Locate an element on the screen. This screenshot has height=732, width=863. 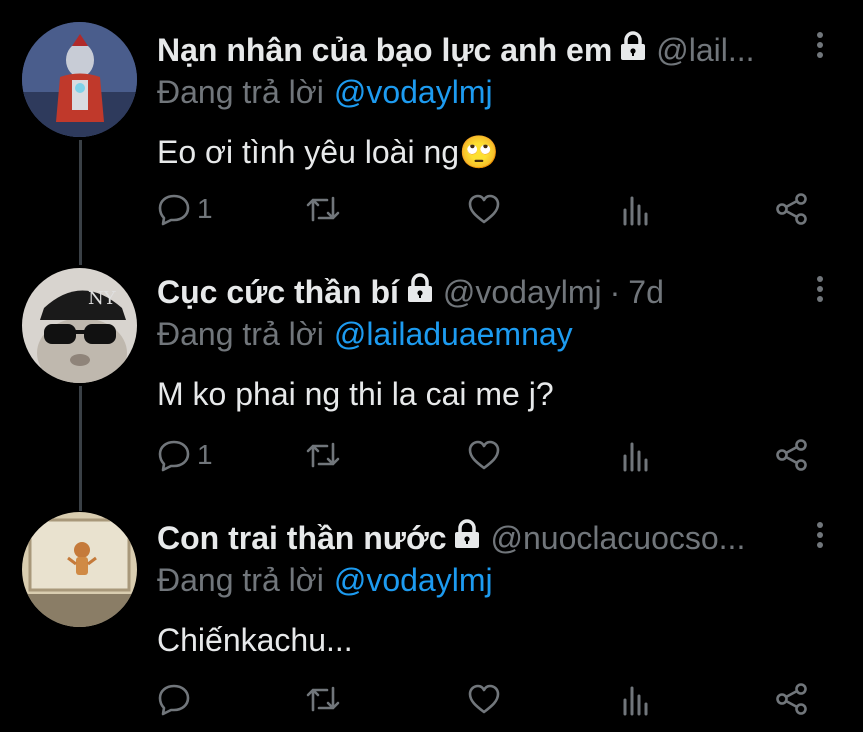
eye-roll-emoji: 🙄 is located at coordinates (479, 152).